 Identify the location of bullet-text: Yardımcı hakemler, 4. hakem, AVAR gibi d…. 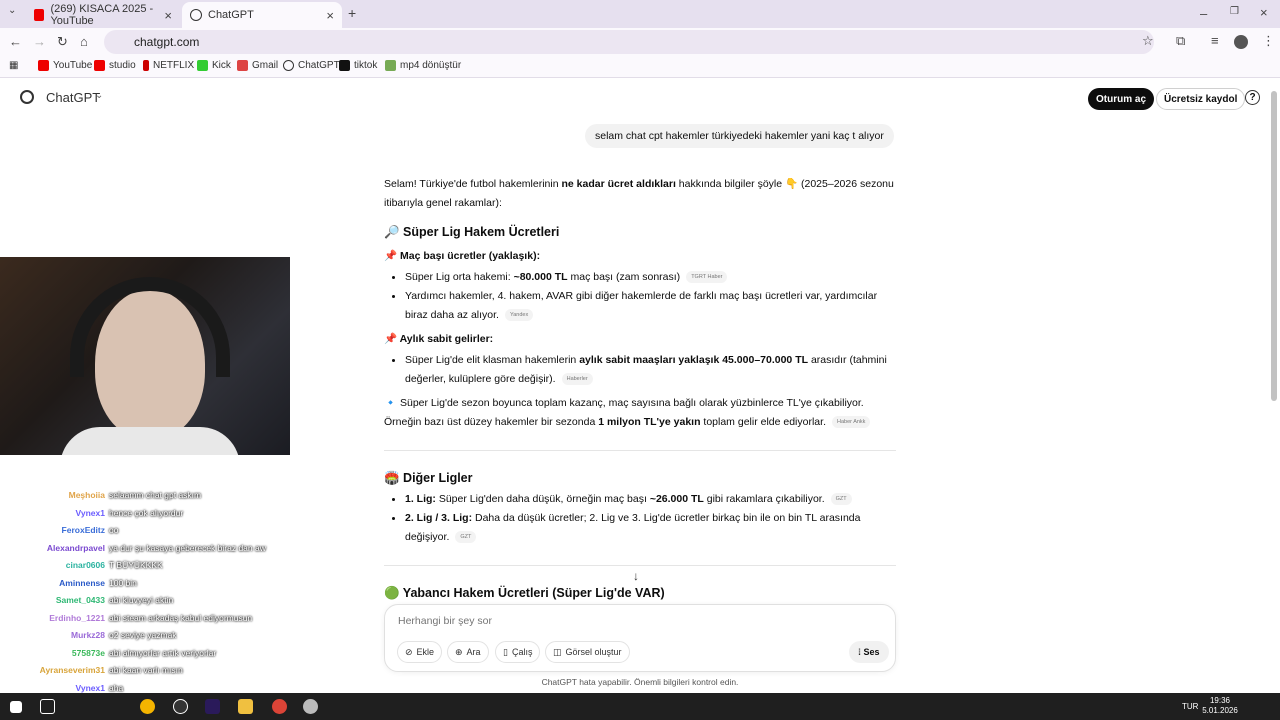
(641, 296).